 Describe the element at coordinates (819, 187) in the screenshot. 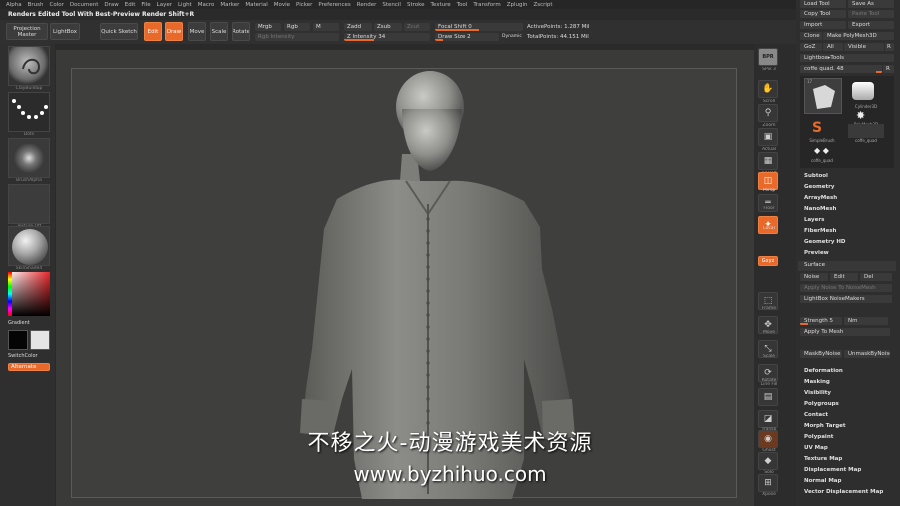

I see `geometry-menu: Geometry` at that location.